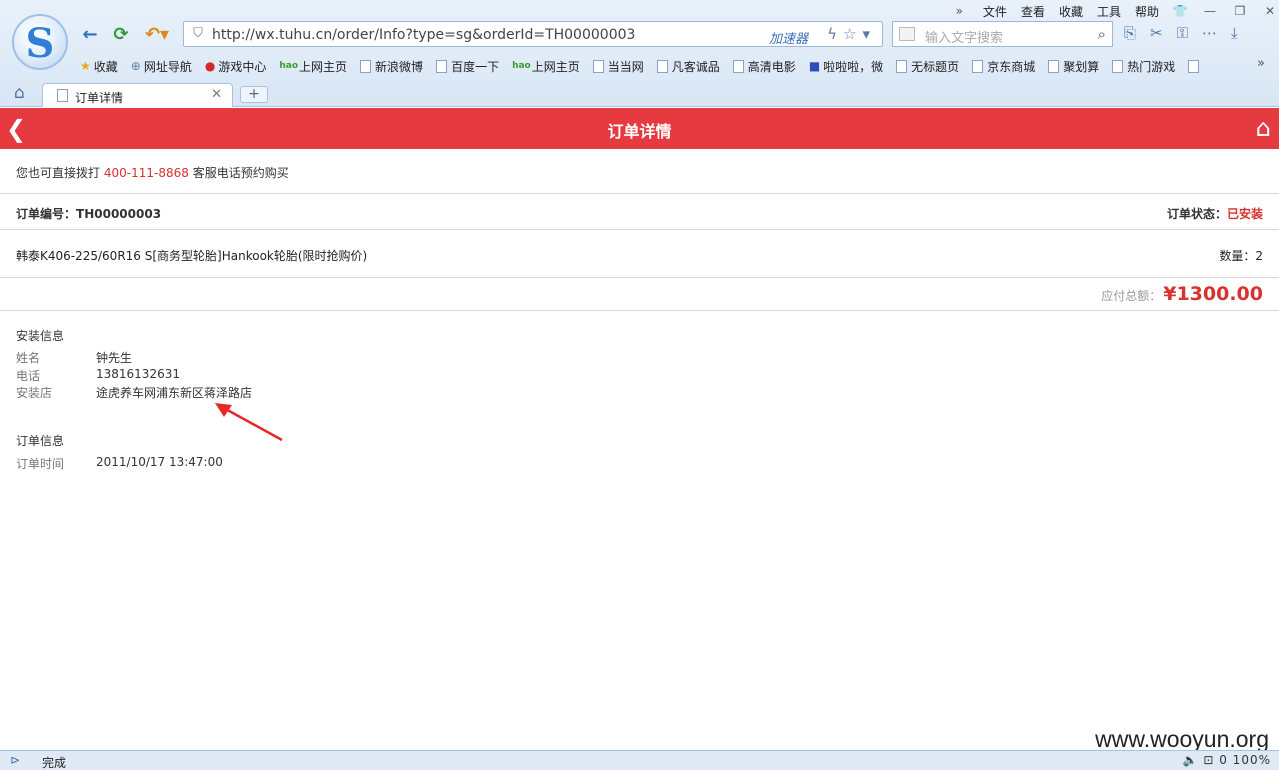 Image resolution: width=1279 pixels, height=770 pixels. Describe the element at coordinates (1137, 33) in the screenshot. I see `export-icon: ⎘` at that location.